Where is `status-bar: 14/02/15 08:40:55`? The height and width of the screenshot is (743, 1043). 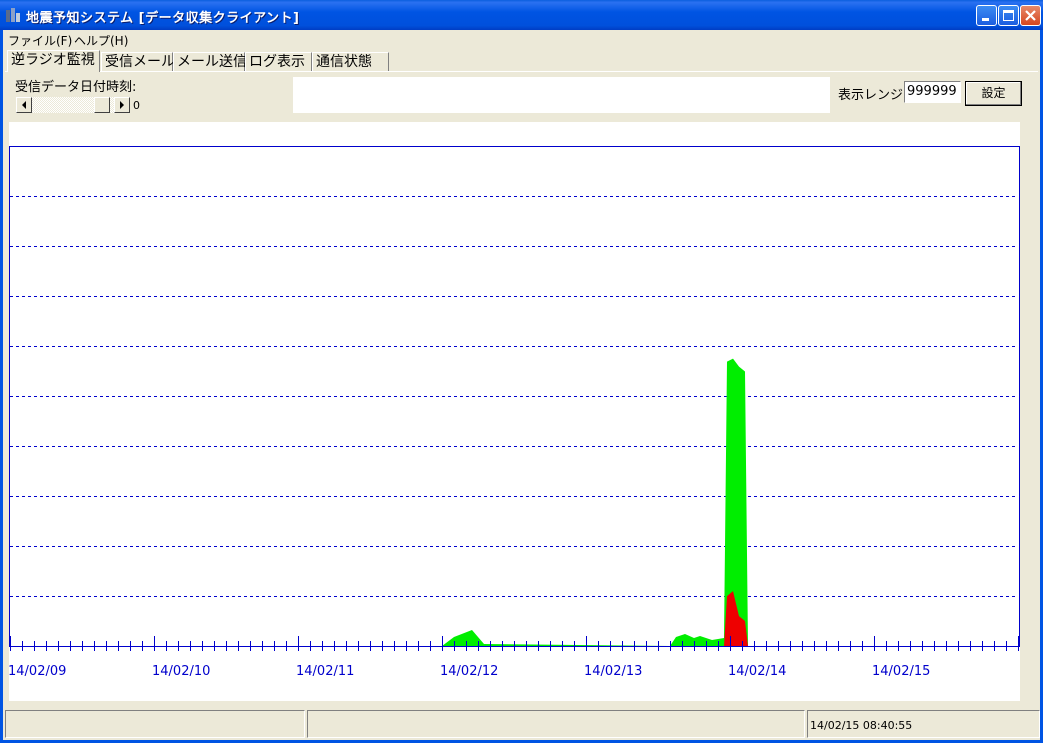
status-bar: 14/02/15 08:40:55 is located at coordinates (521, 721).